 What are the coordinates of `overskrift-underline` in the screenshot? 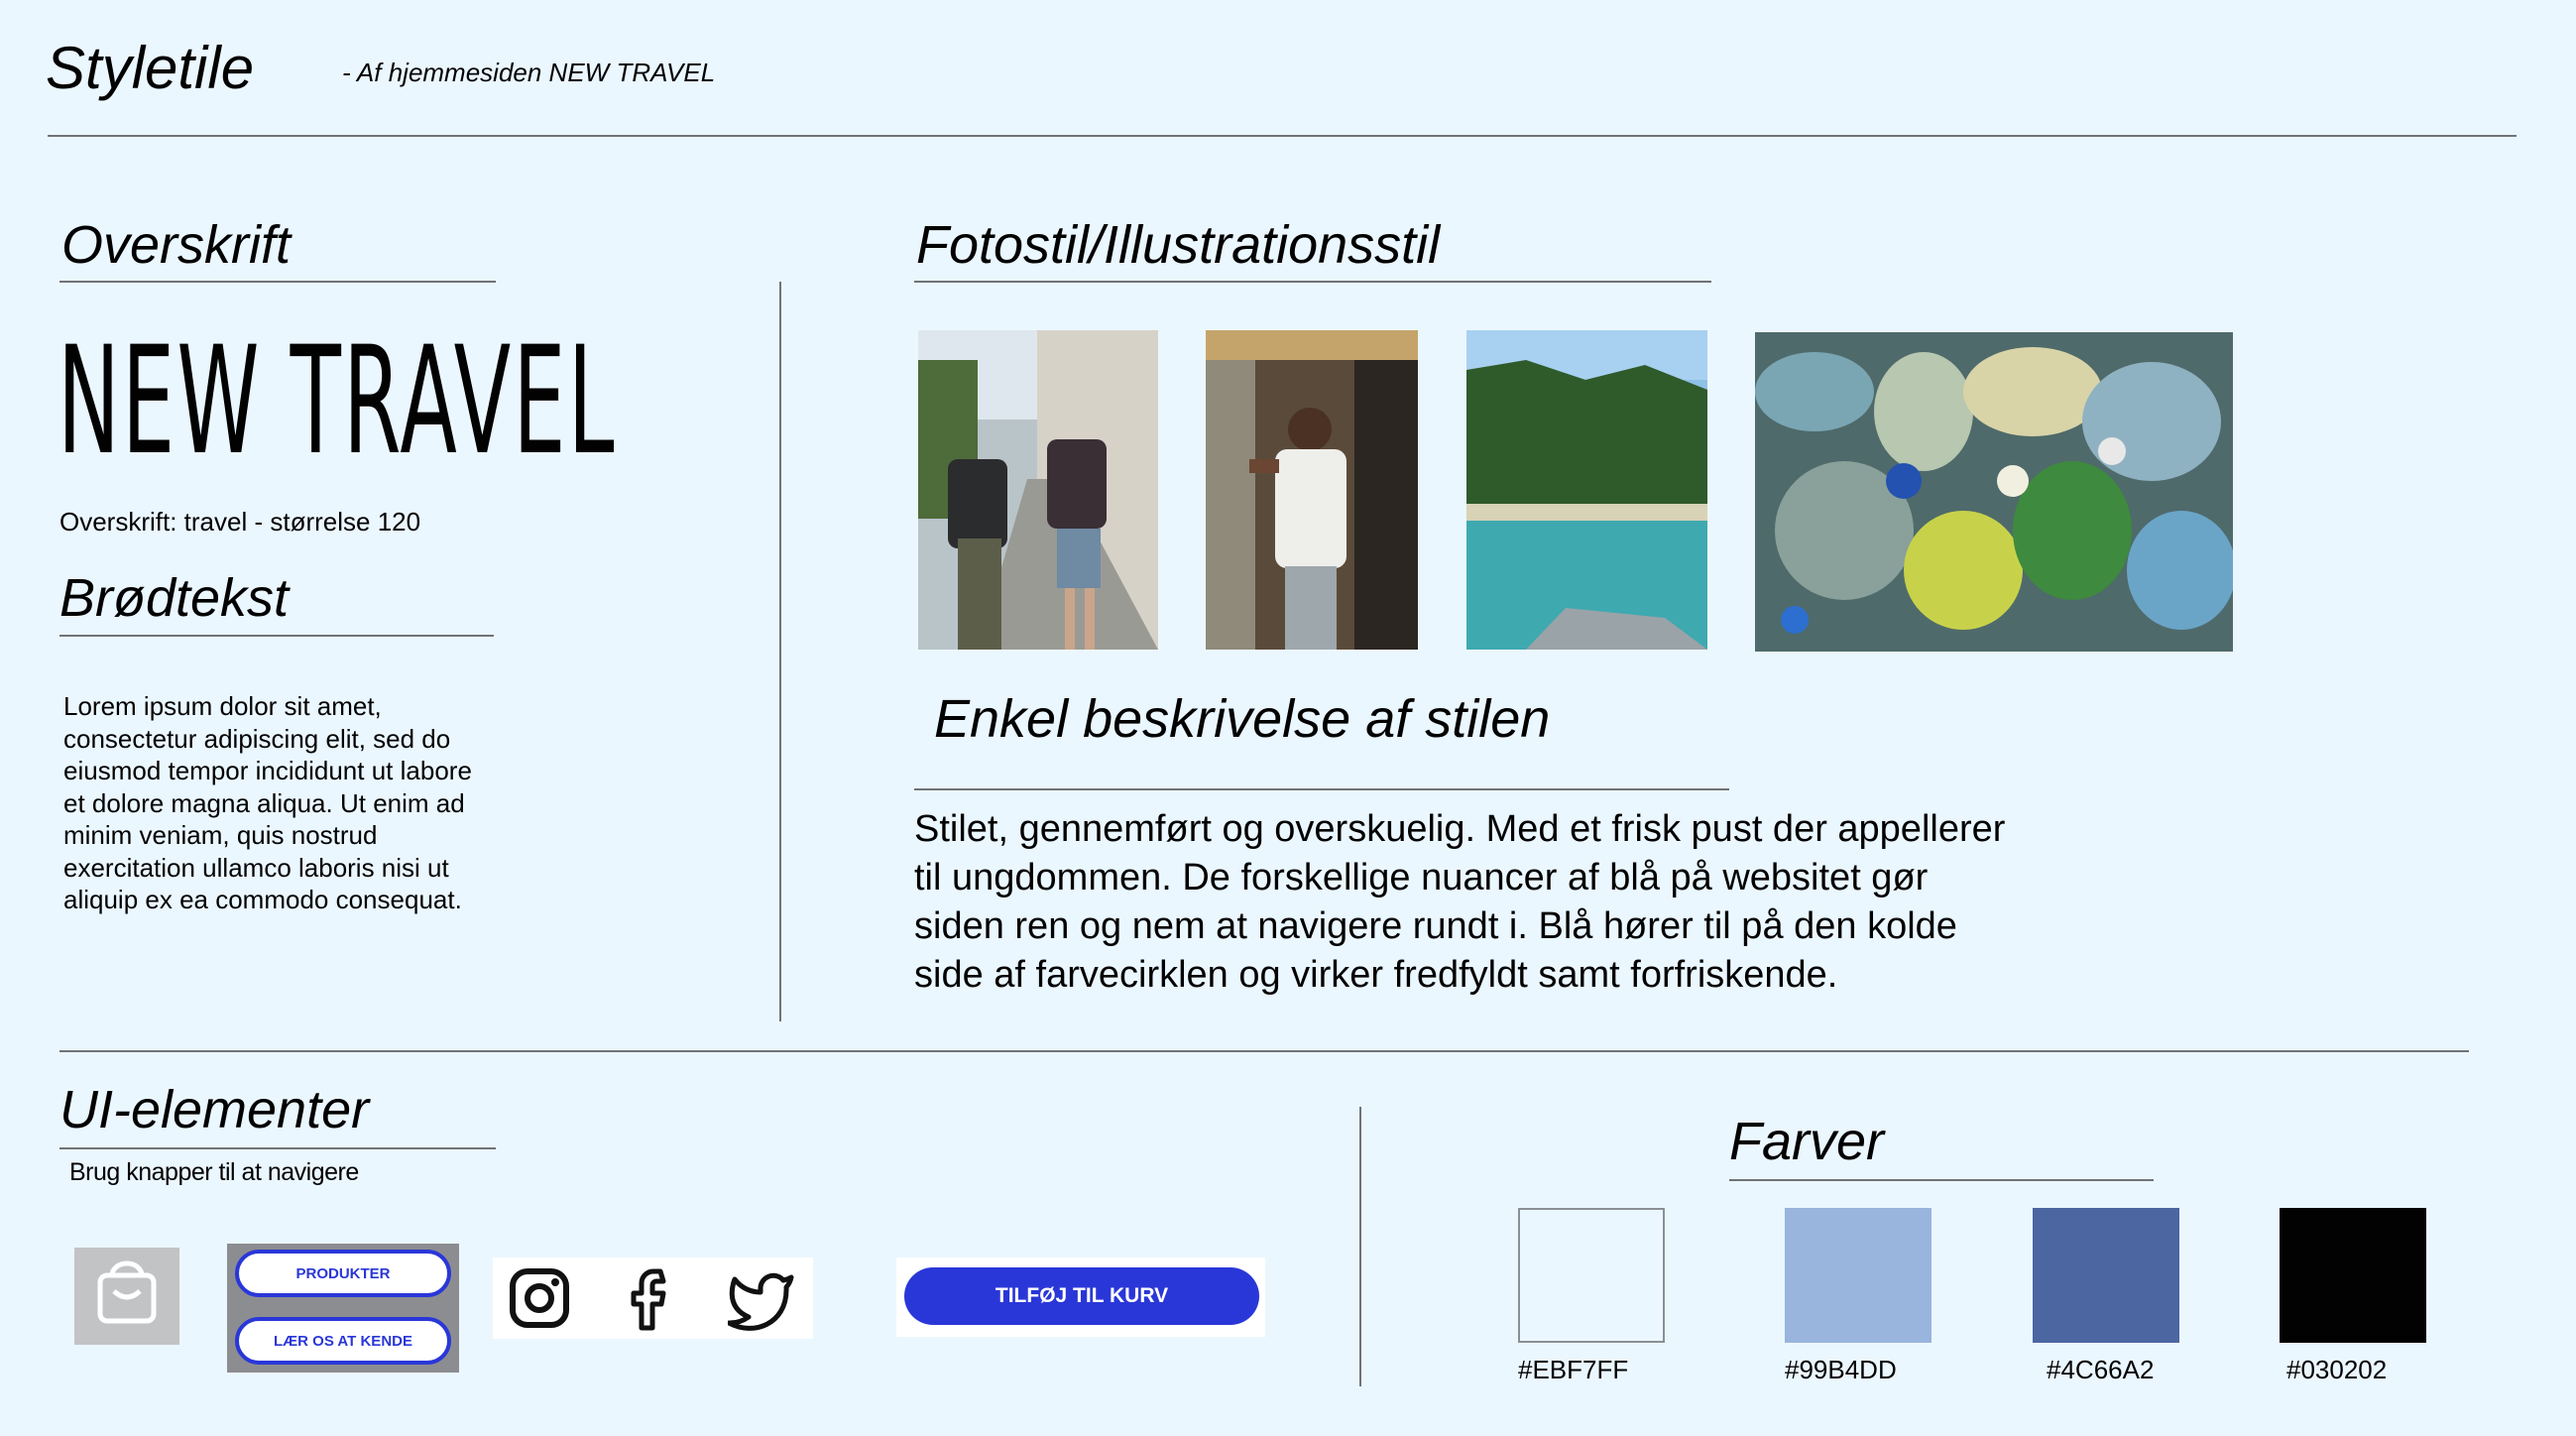 It's located at (277, 282).